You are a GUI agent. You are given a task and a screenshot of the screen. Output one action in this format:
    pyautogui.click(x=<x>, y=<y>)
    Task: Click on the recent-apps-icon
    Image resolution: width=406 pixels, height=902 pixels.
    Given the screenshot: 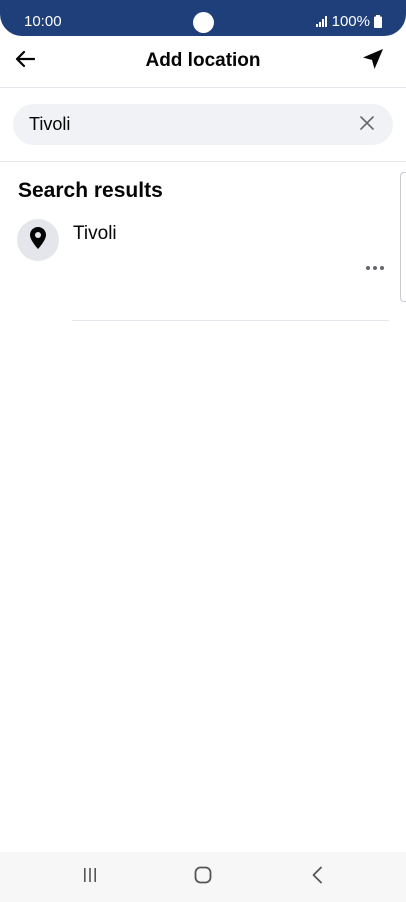 What is the action you would take?
    pyautogui.click(x=90, y=877)
    